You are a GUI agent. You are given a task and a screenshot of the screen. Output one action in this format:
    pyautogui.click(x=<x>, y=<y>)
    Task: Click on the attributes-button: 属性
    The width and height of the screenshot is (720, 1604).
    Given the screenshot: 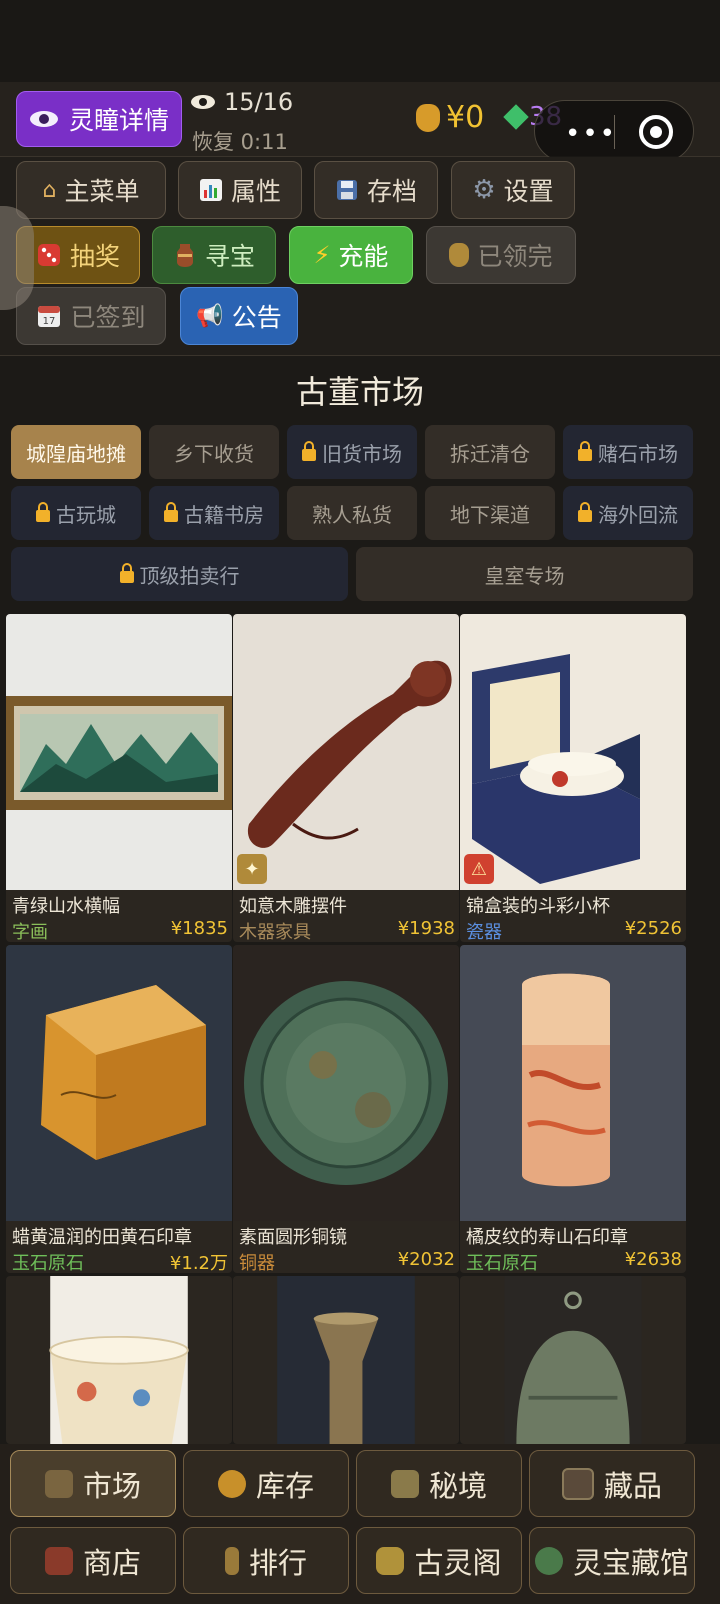 What is the action you would take?
    pyautogui.click(x=240, y=190)
    